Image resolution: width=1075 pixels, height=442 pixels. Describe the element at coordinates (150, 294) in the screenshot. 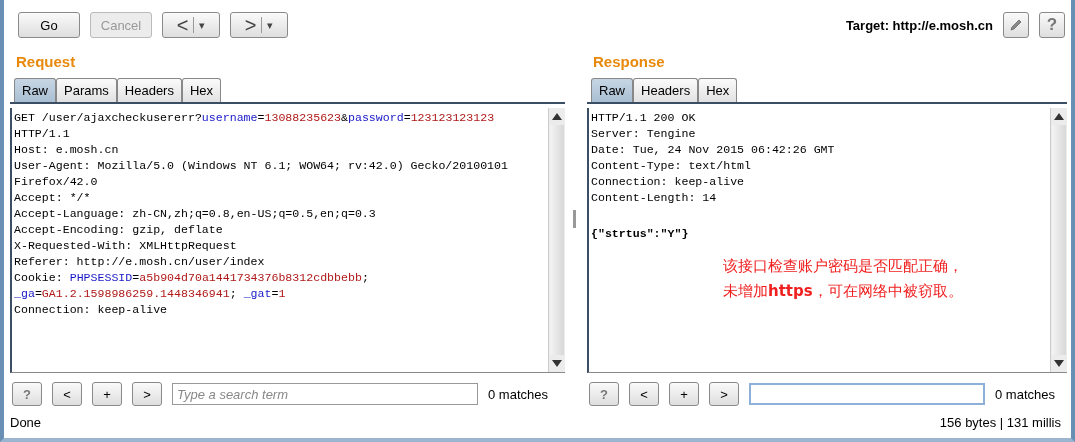

I see `request-line: _ga=GA1.2.1598986259.1448346941; _gat=1` at that location.